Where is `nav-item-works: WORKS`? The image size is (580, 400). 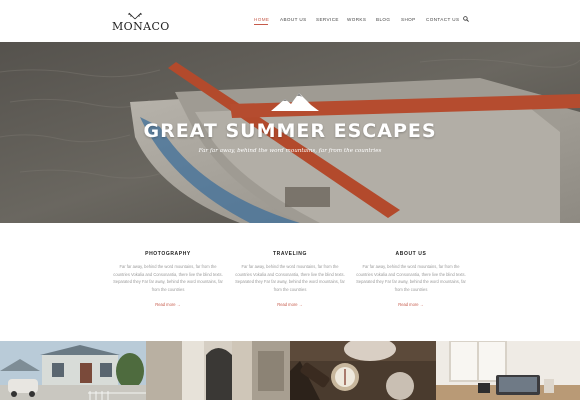
nav-item-works: WORKS is located at coordinates (356, 19).